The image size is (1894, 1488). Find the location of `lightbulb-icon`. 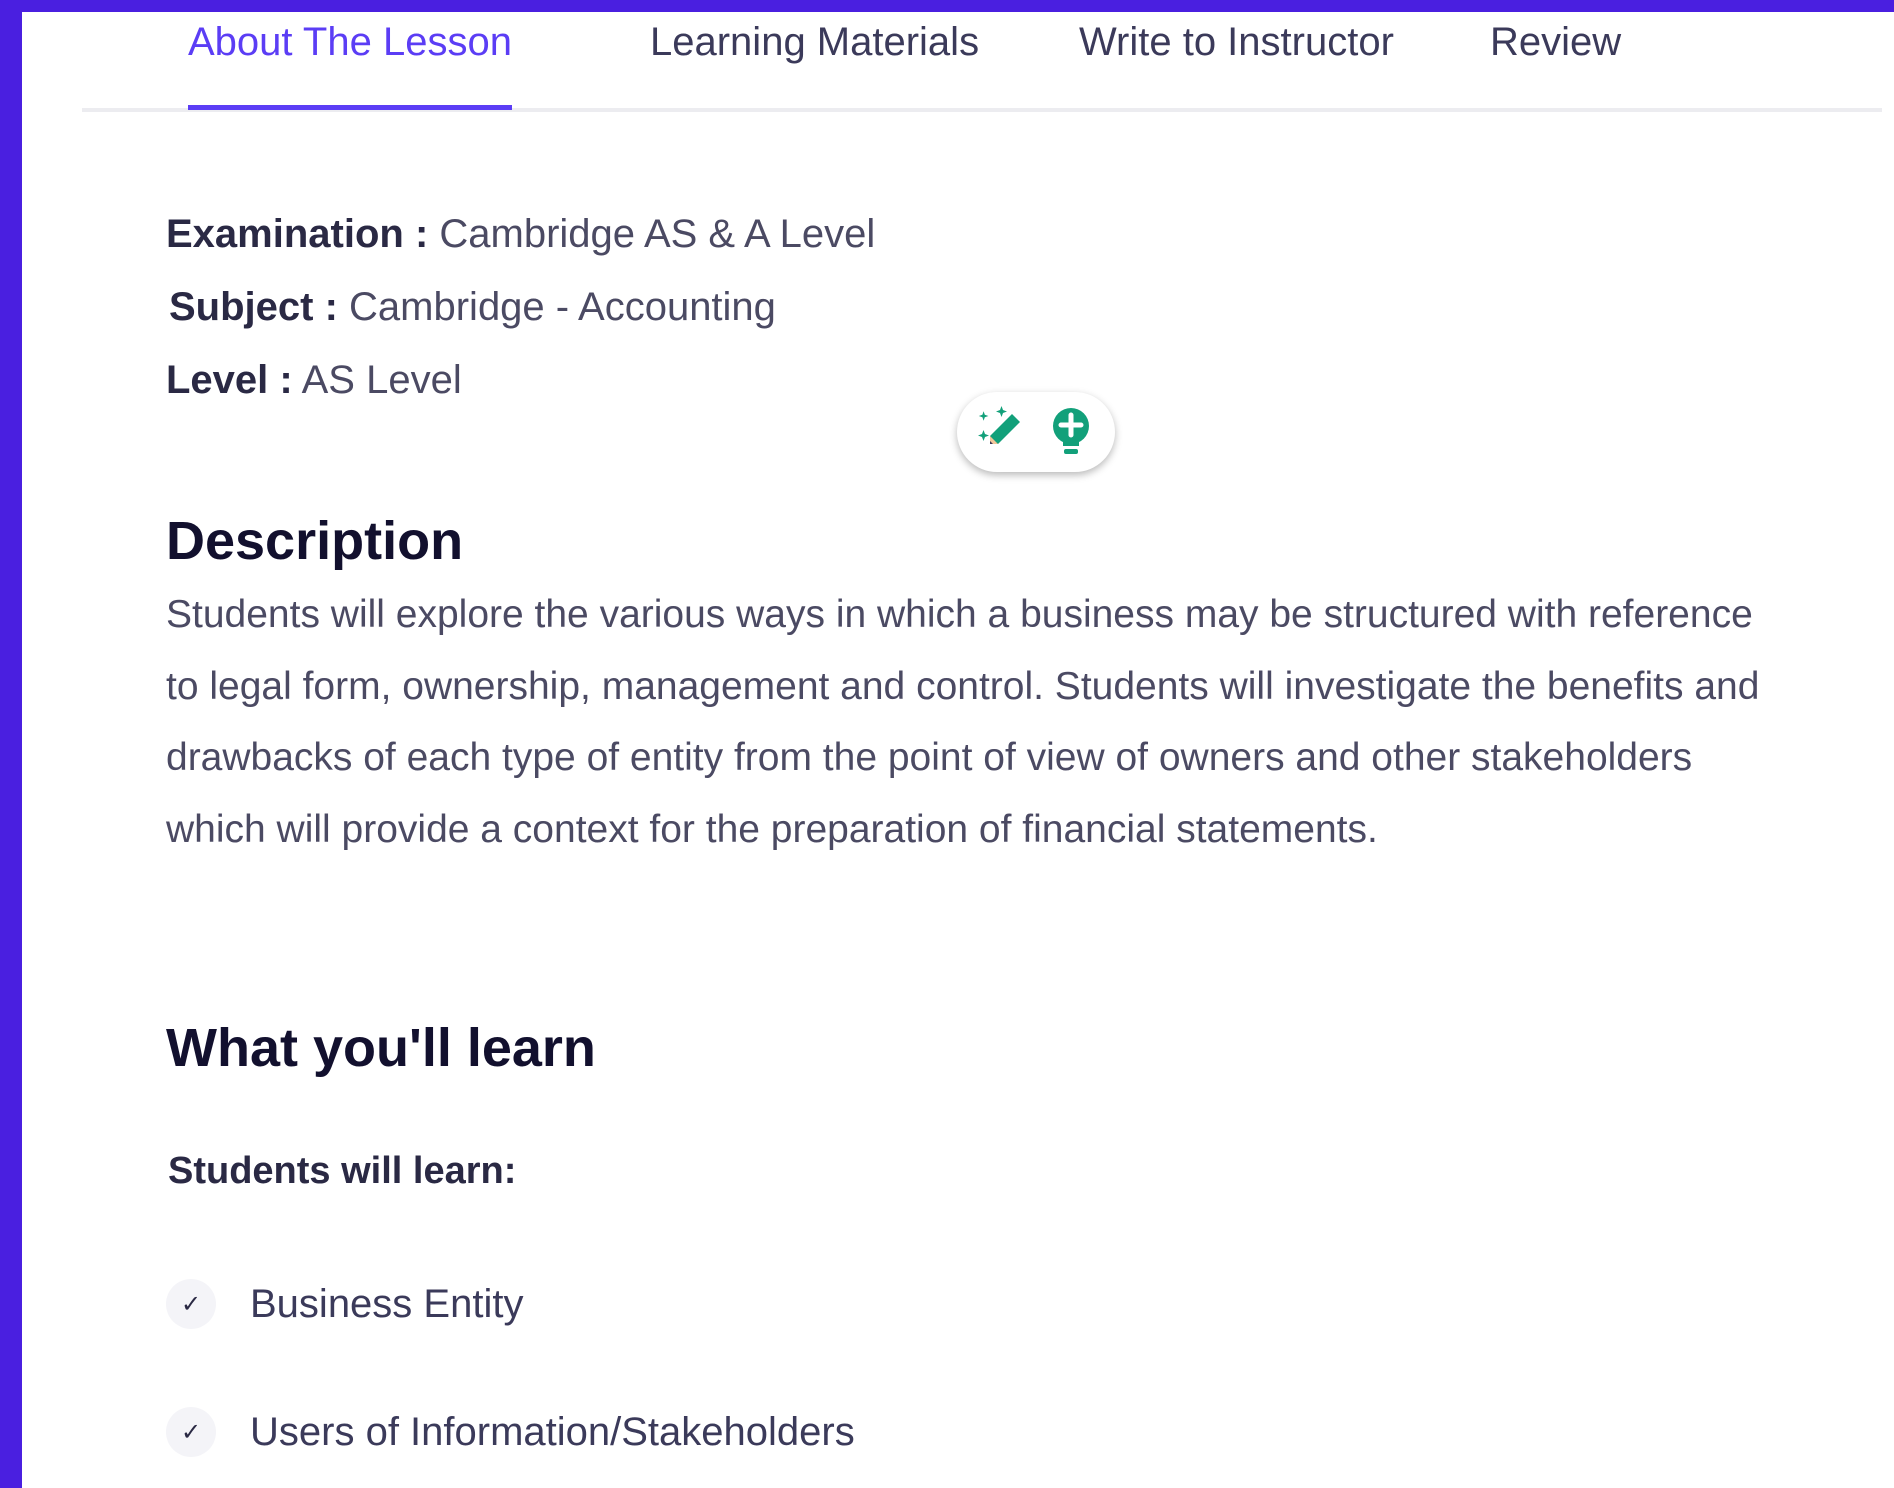

lightbulb-icon is located at coordinates (1071, 432).